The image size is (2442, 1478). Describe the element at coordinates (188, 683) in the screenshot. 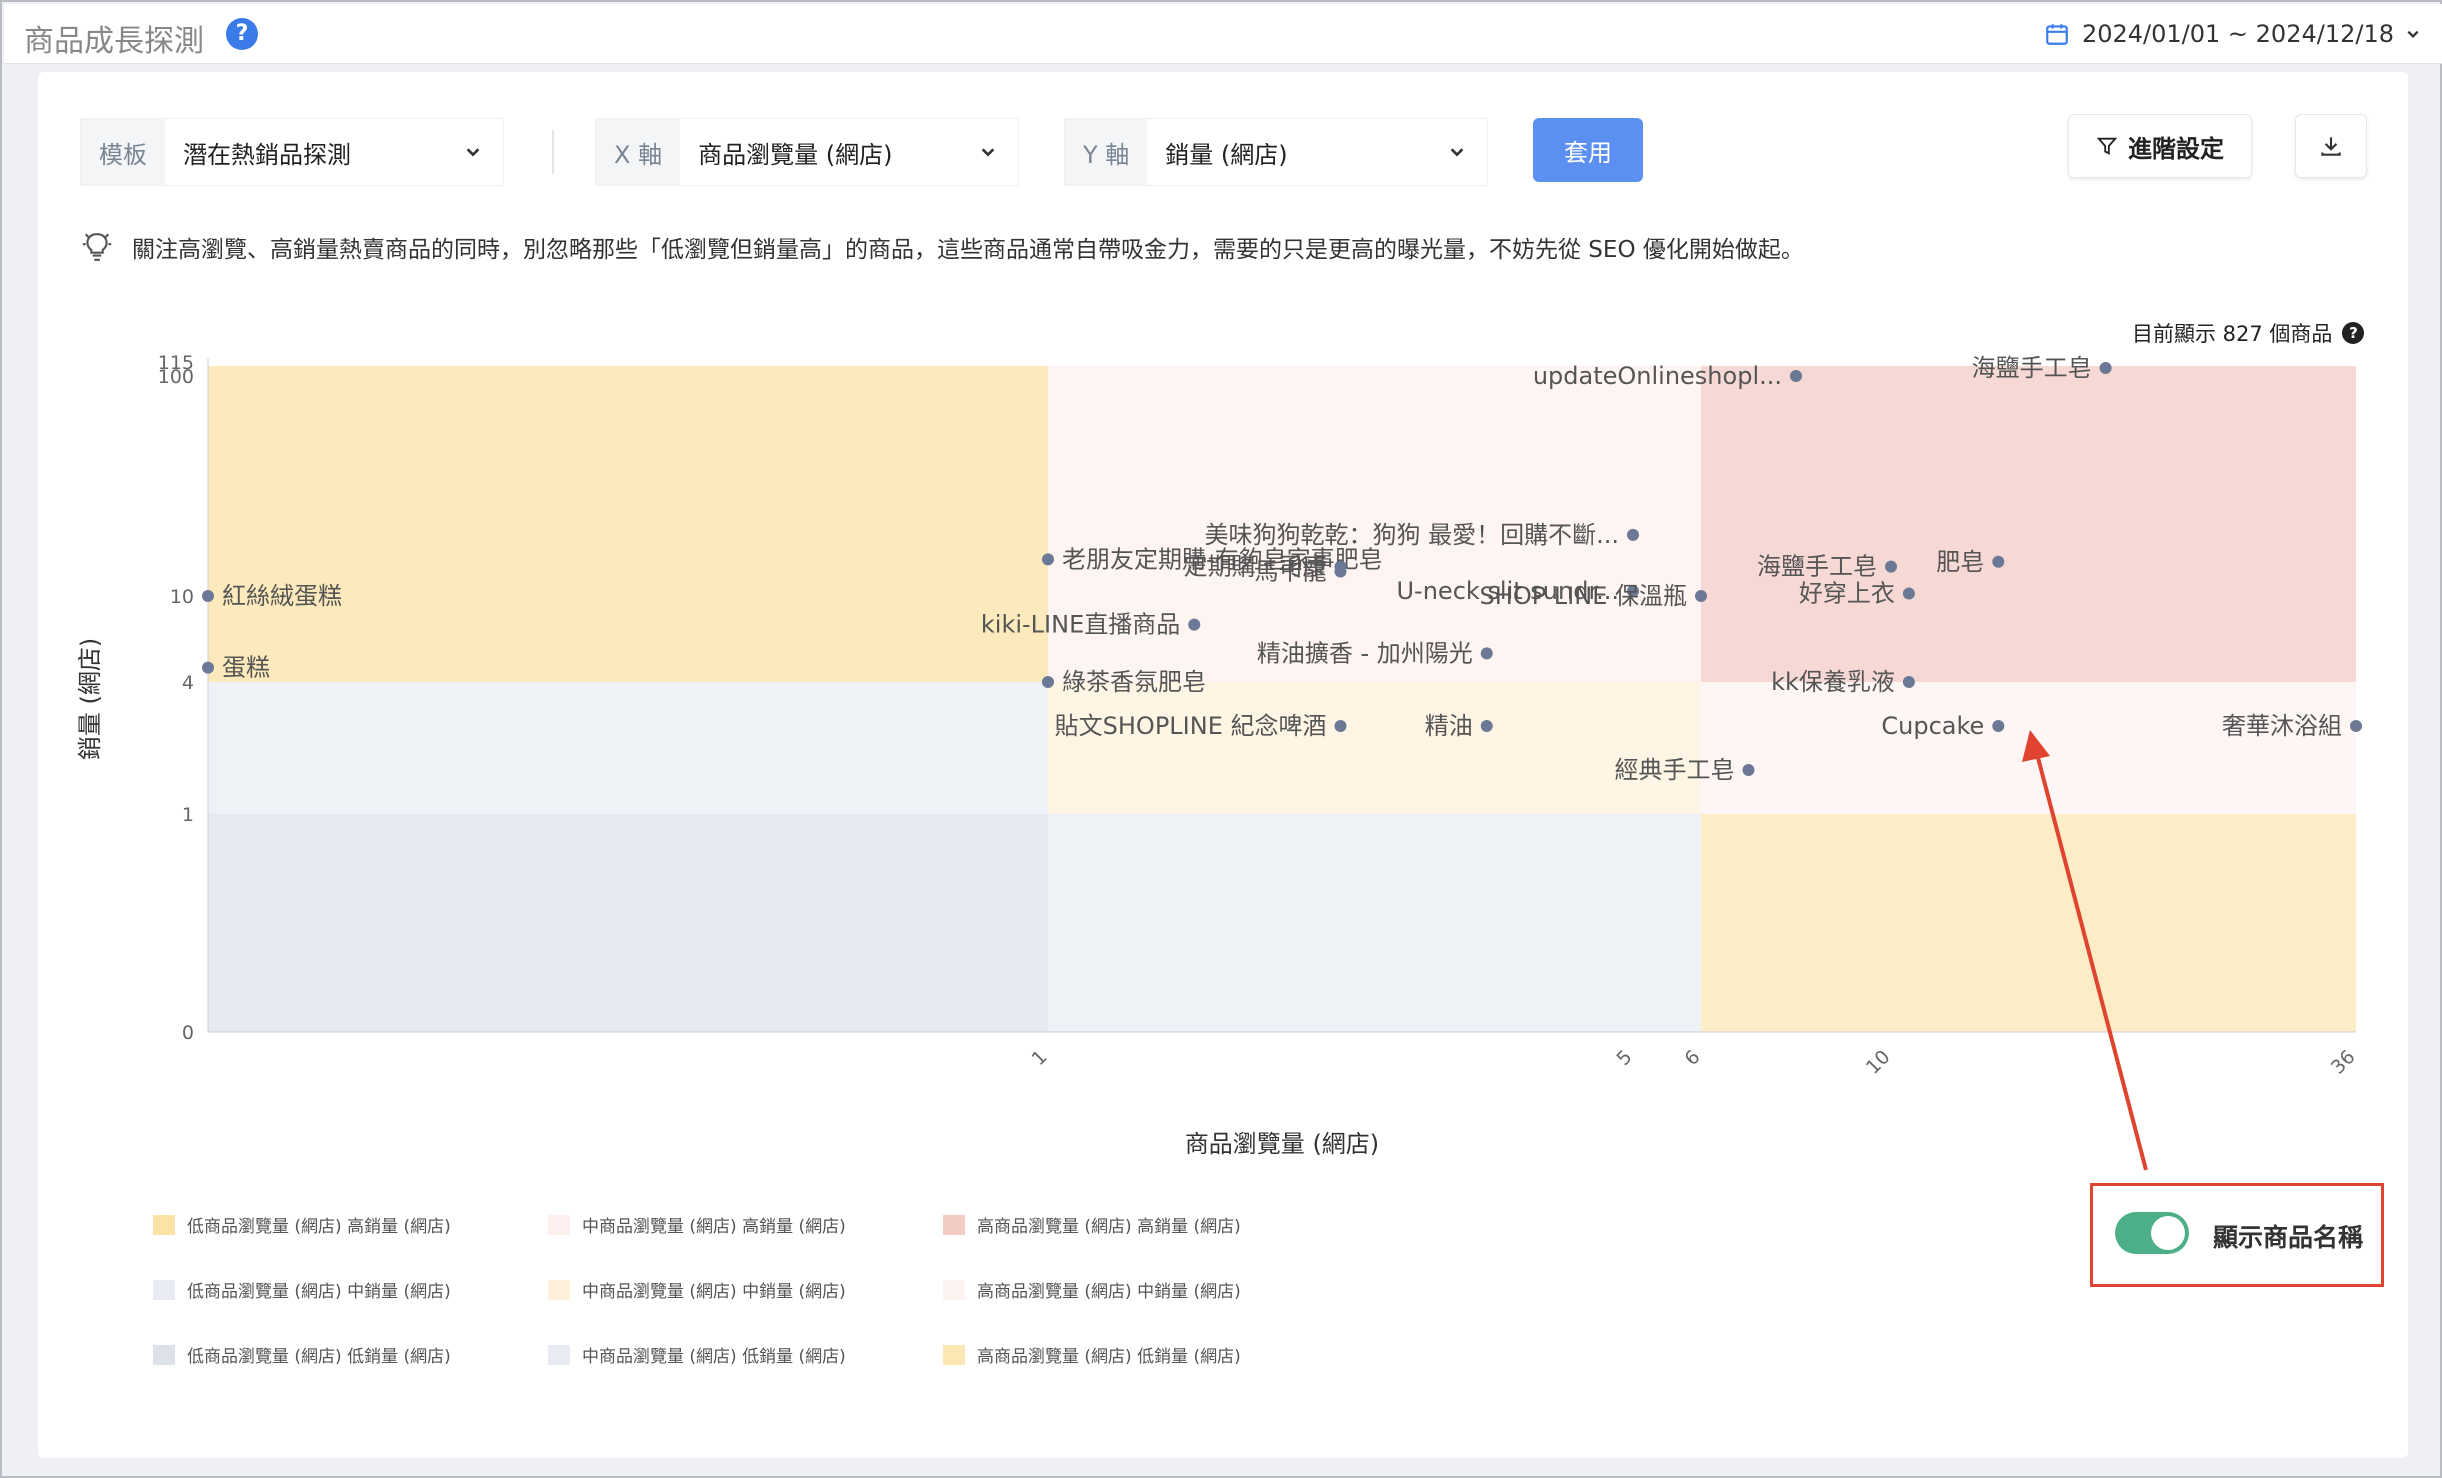

I see `y-tick-label: 4` at that location.